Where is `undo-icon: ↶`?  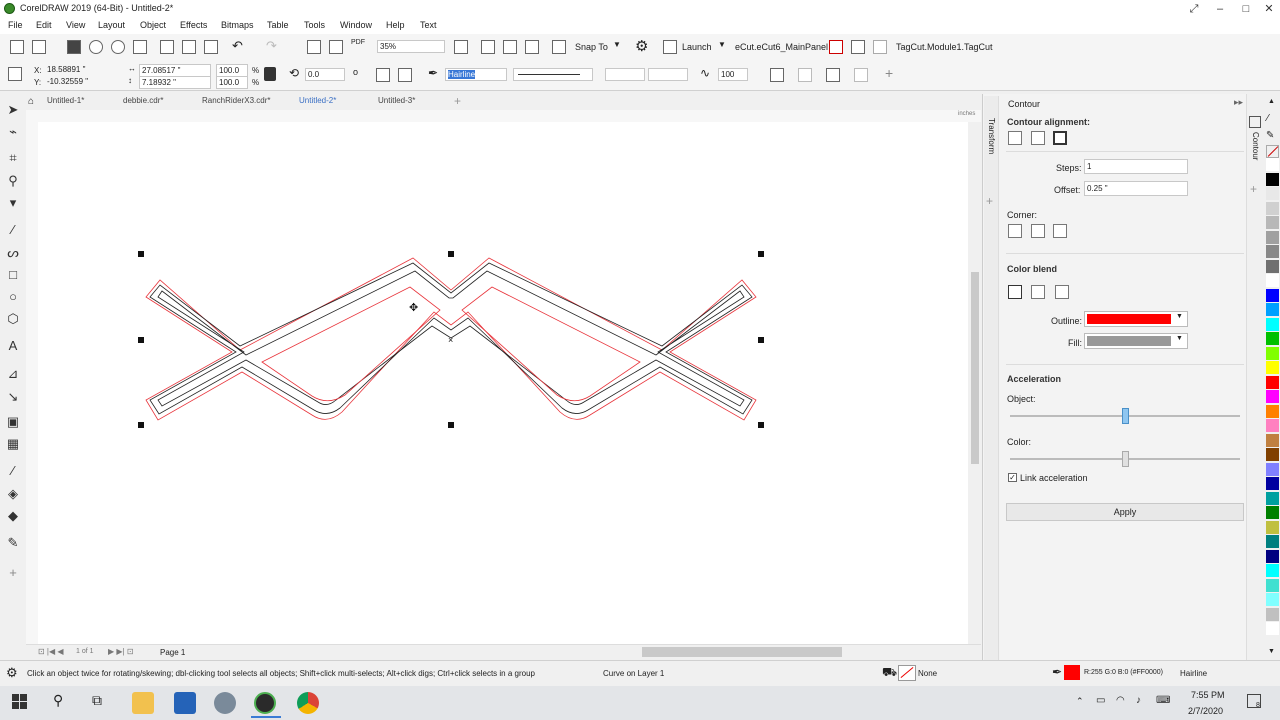 undo-icon: ↶ is located at coordinates (237, 46).